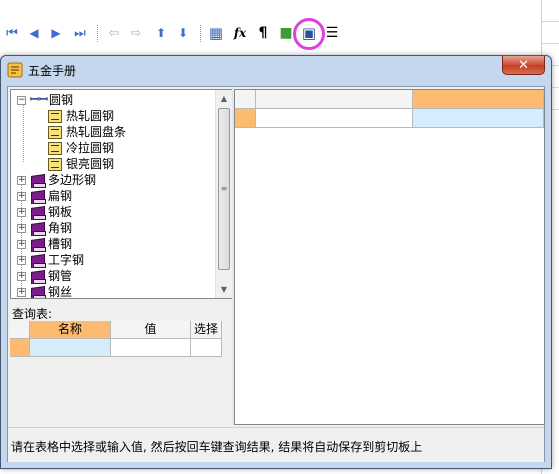 The height and width of the screenshot is (474, 559). What do you see at coordinates (60, 228) in the screenshot?
I see `tree-node-label: 角钢` at bounding box center [60, 228].